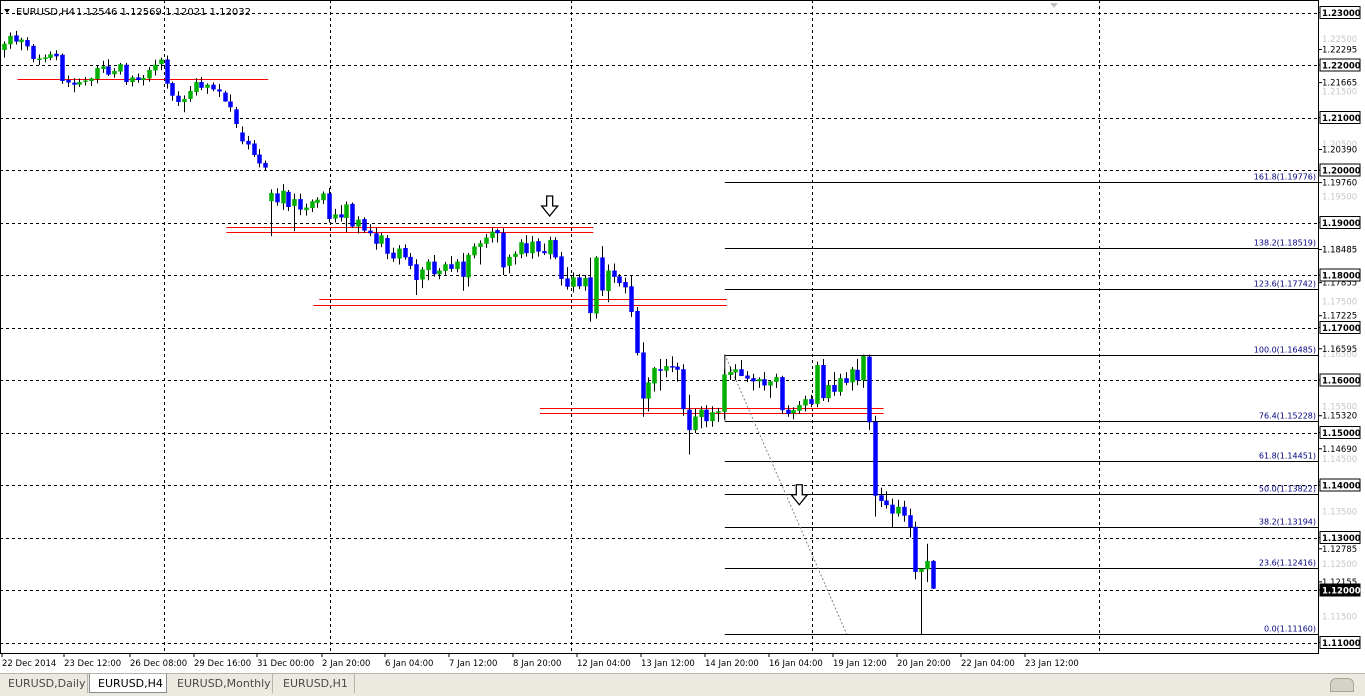 This screenshot has width=1365, height=696. Describe the element at coordinates (7, 11) in the screenshot. I see `chart-menu-triangle-icon` at that location.